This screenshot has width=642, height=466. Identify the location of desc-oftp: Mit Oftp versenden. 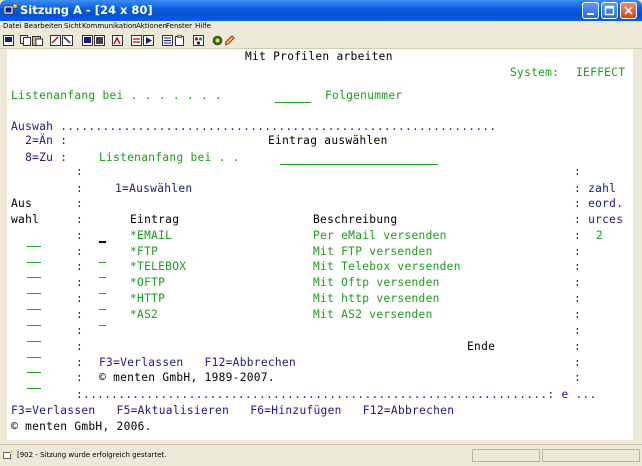
(376, 282).